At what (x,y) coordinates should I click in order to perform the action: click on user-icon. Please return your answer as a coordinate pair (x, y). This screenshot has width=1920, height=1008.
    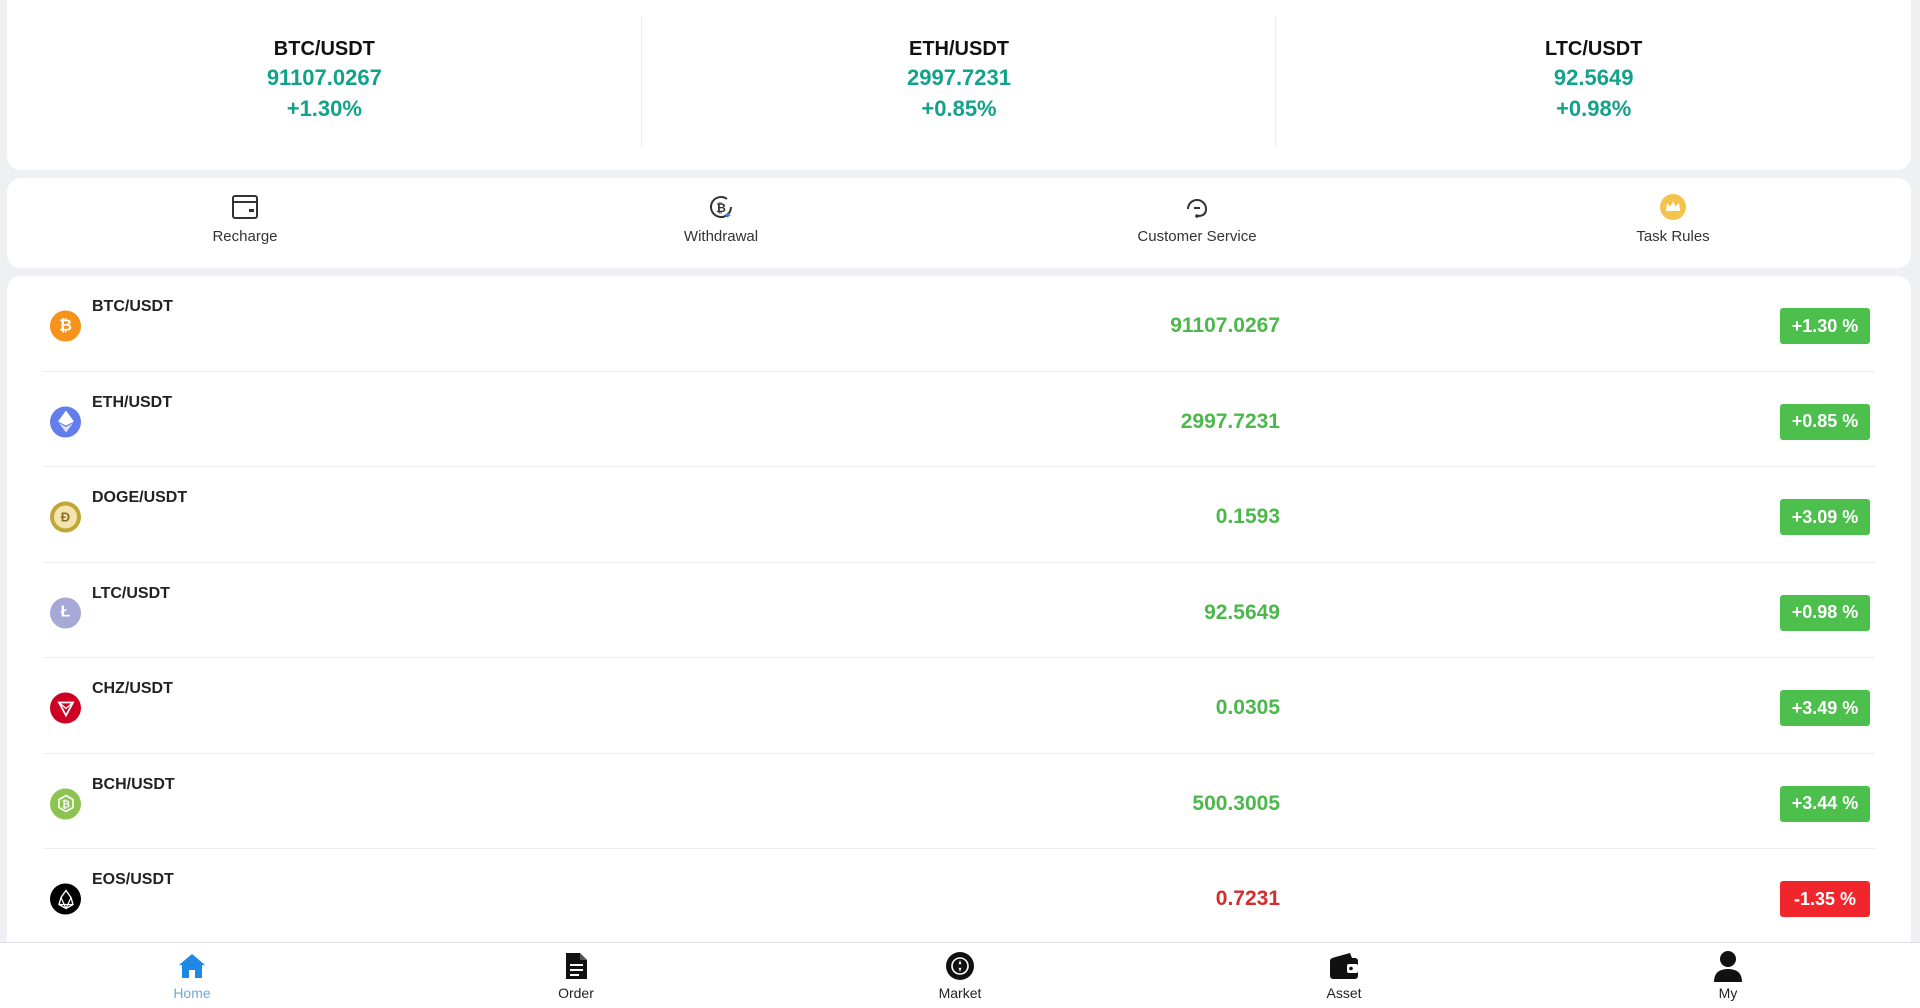
    Looking at the image, I should click on (1728, 966).